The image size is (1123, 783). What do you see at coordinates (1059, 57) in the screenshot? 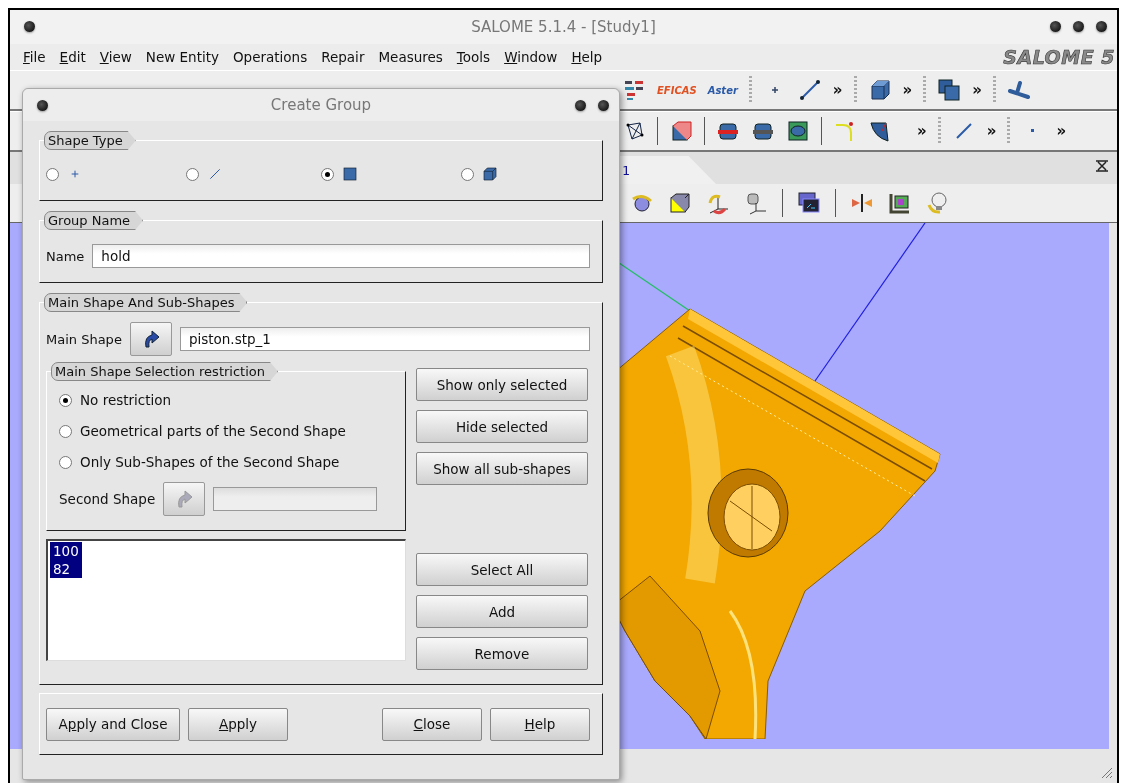
I see `logo: SALOME 5` at bounding box center [1059, 57].